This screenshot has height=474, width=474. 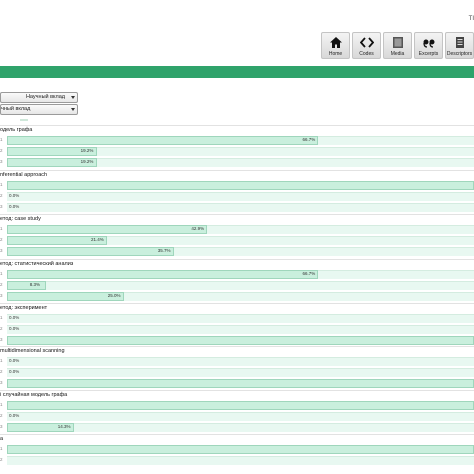 What do you see at coordinates (237, 296) in the screenshot?
I see `result-row: 3 25.0%` at bounding box center [237, 296].